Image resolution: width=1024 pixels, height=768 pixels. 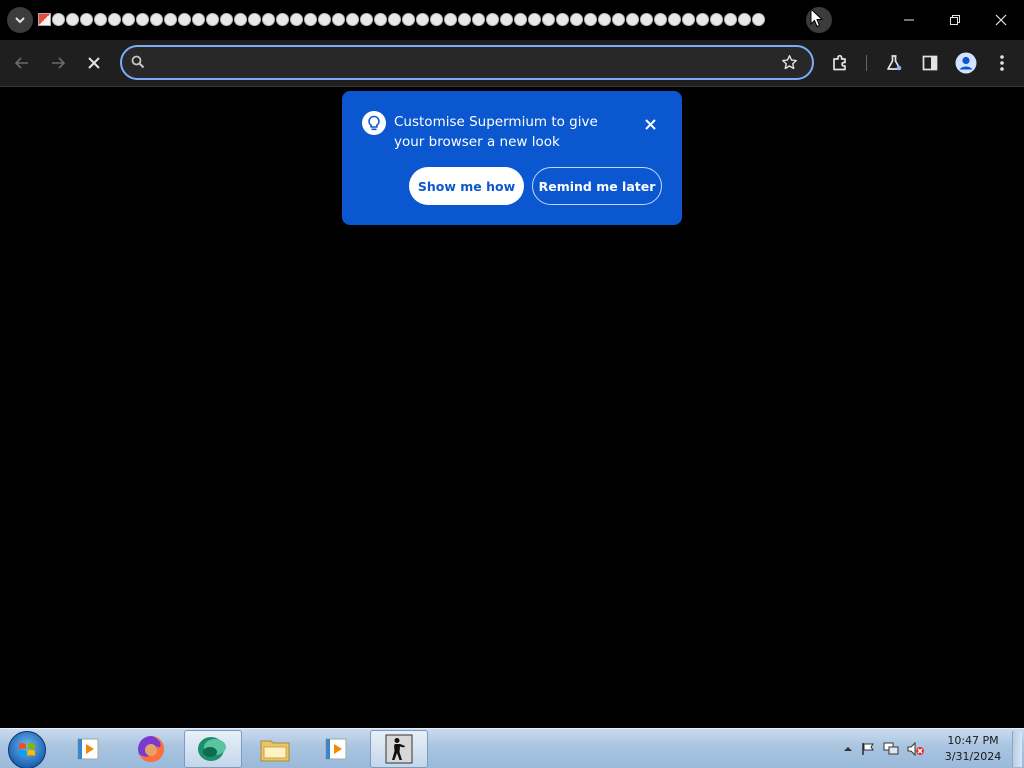 What do you see at coordinates (512, 86) in the screenshot?
I see `toolbar-separator` at bounding box center [512, 86].